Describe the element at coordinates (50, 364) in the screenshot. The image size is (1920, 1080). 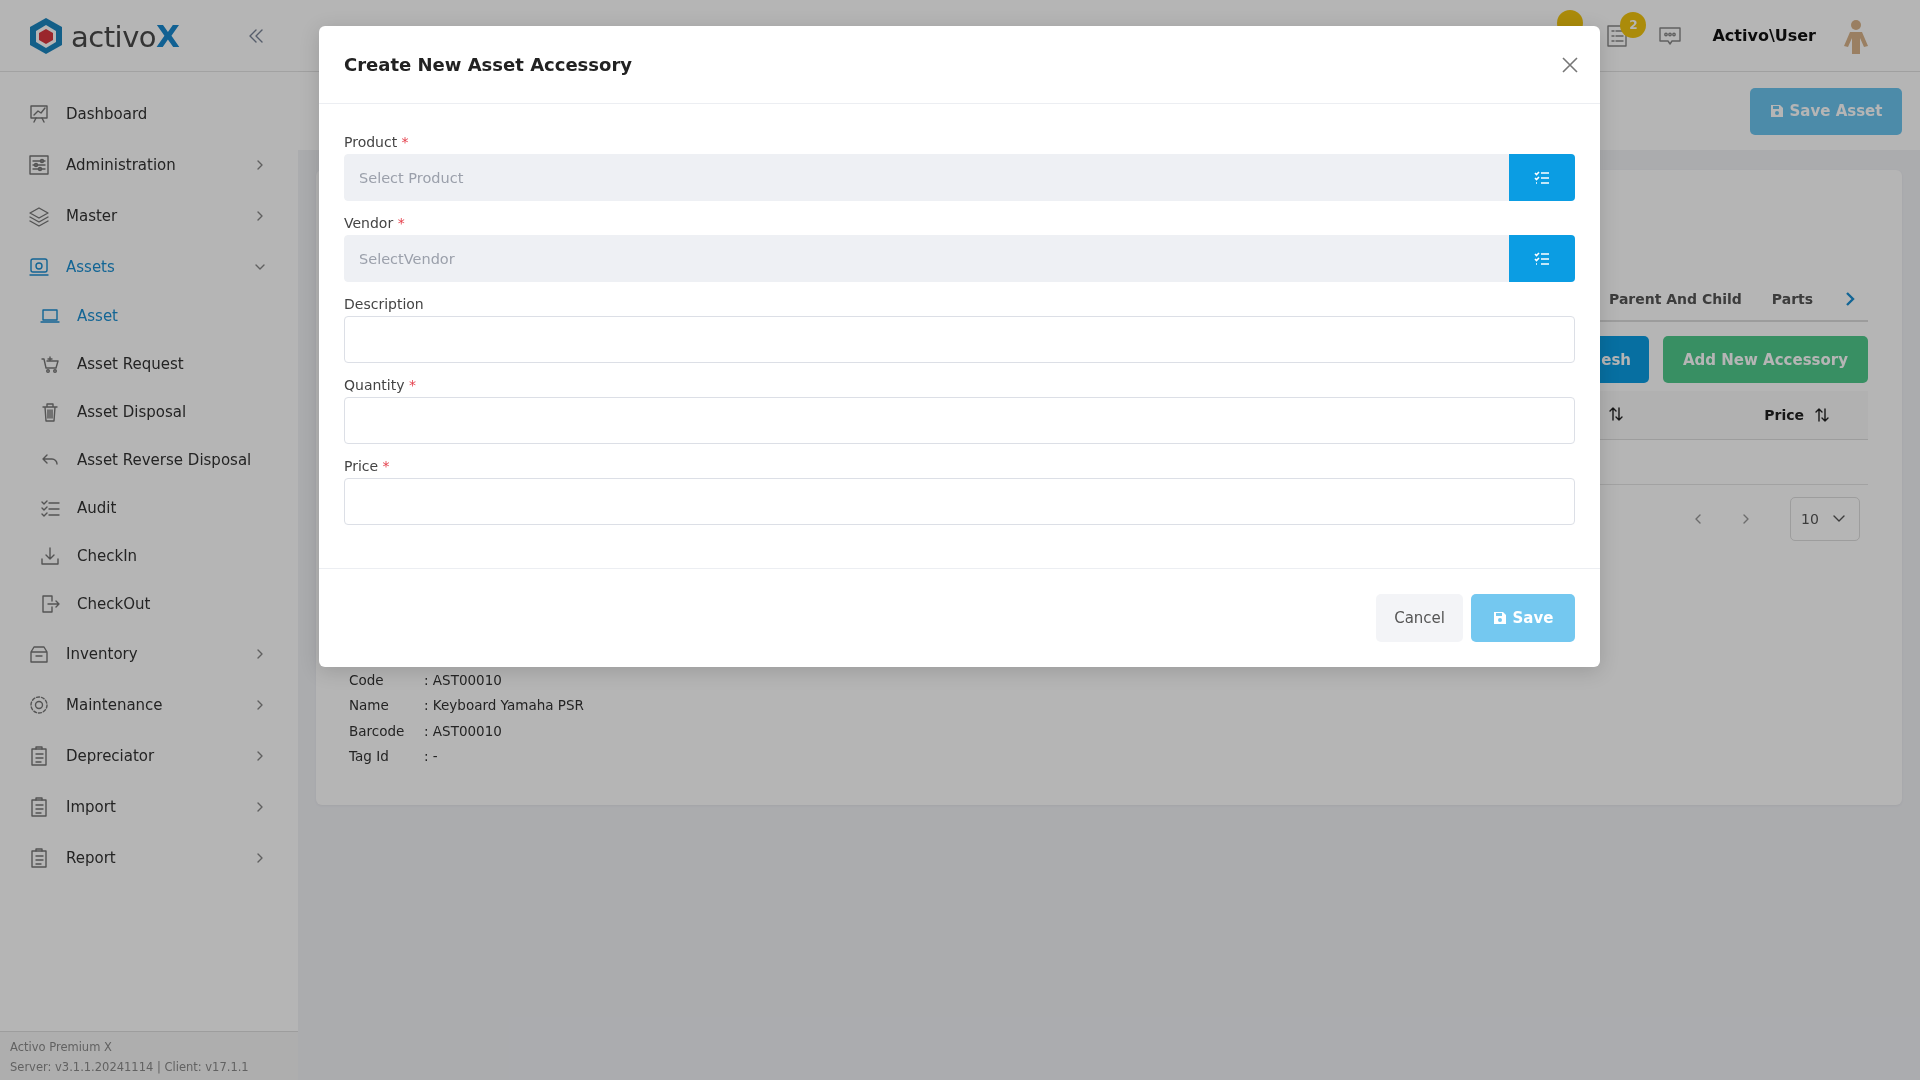
I see `cart-icon` at that location.